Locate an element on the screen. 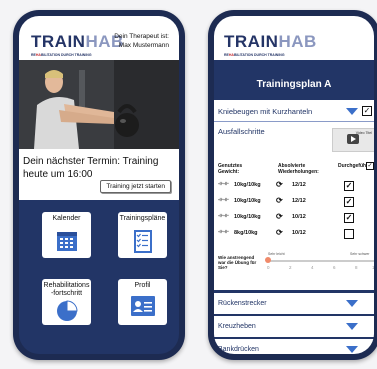  col-weight-header: Genutztes Gewicht: is located at coordinates (230, 169).